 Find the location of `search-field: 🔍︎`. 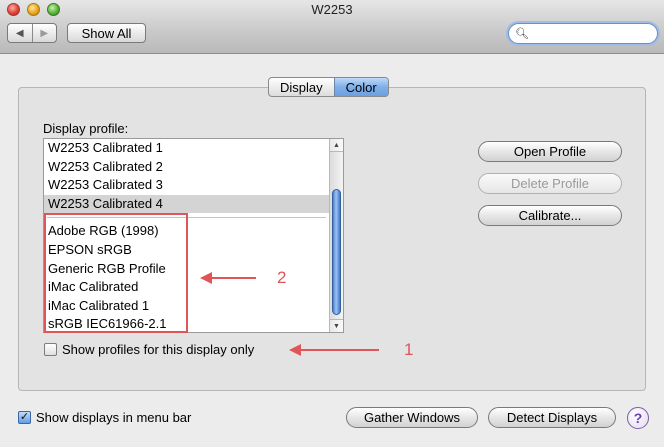

search-field: 🔍︎ is located at coordinates (586, 33).